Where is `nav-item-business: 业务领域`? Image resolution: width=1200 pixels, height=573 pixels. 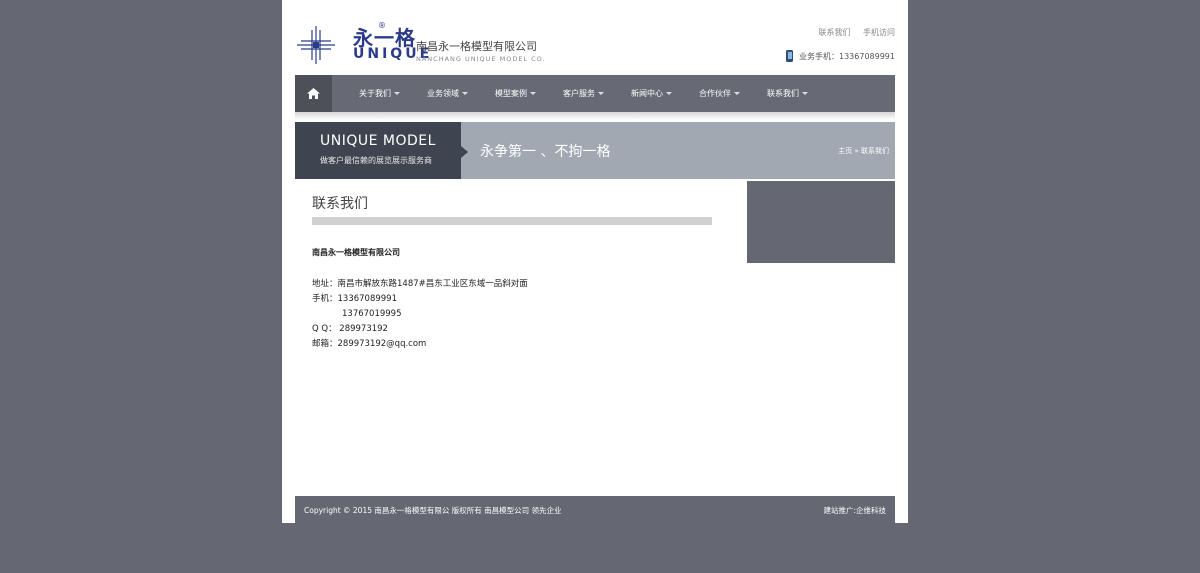
nav-item-business: 业务领域 is located at coordinates (447, 93).